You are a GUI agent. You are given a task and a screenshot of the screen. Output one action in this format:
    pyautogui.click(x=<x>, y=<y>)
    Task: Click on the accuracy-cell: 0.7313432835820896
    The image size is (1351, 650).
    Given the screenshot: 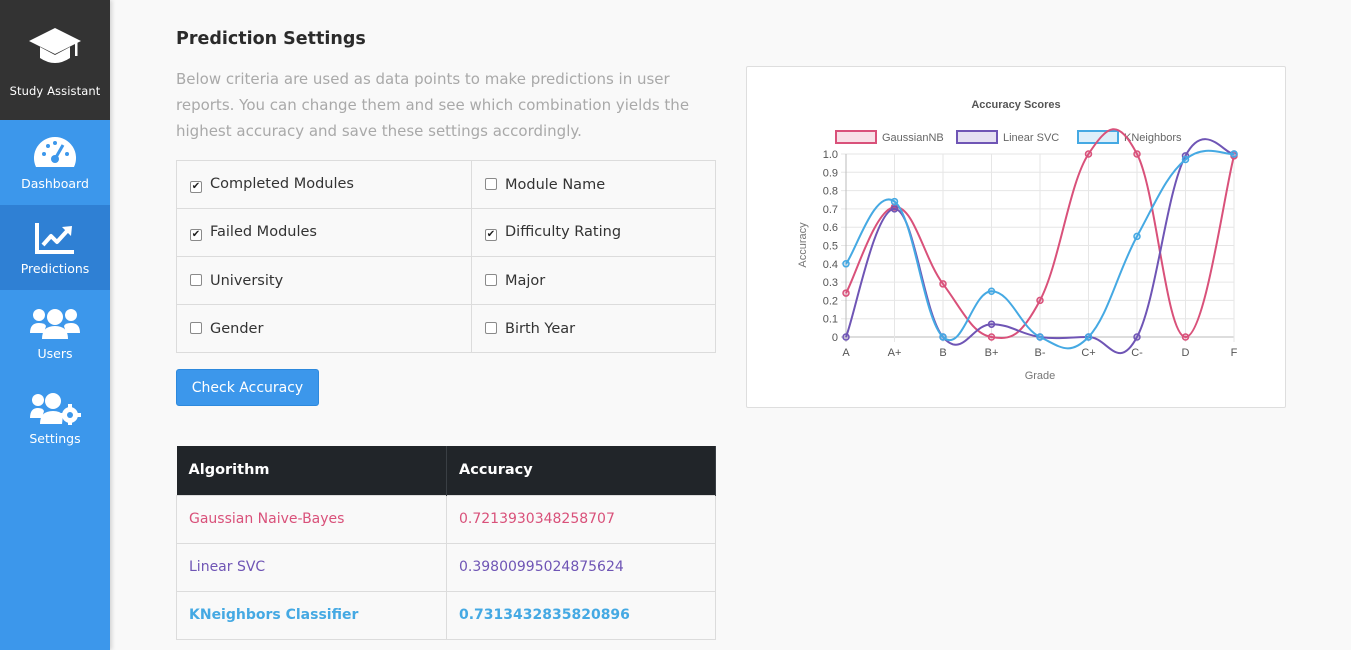 What is the action you would take?
    pyautogui.click(x=581, y=615)
    